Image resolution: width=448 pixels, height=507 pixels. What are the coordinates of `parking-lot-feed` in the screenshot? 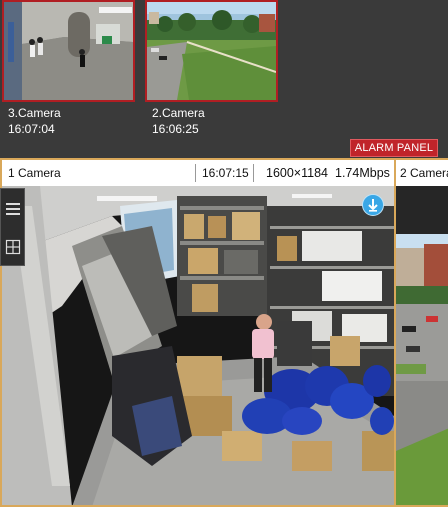 It's located at (422, 345).